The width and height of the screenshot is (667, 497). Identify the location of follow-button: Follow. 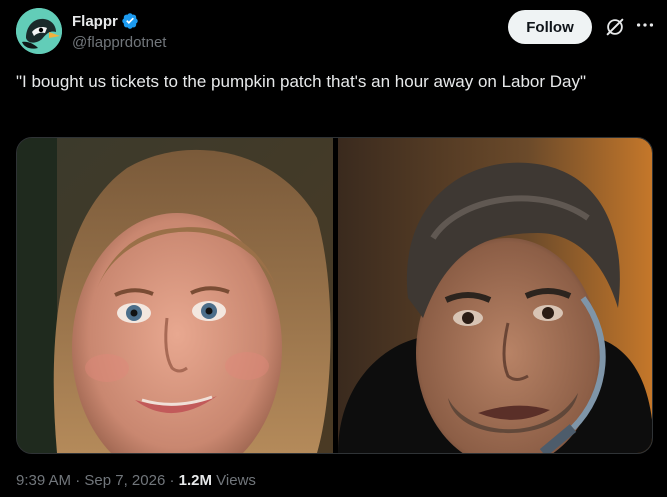
(550, 27).